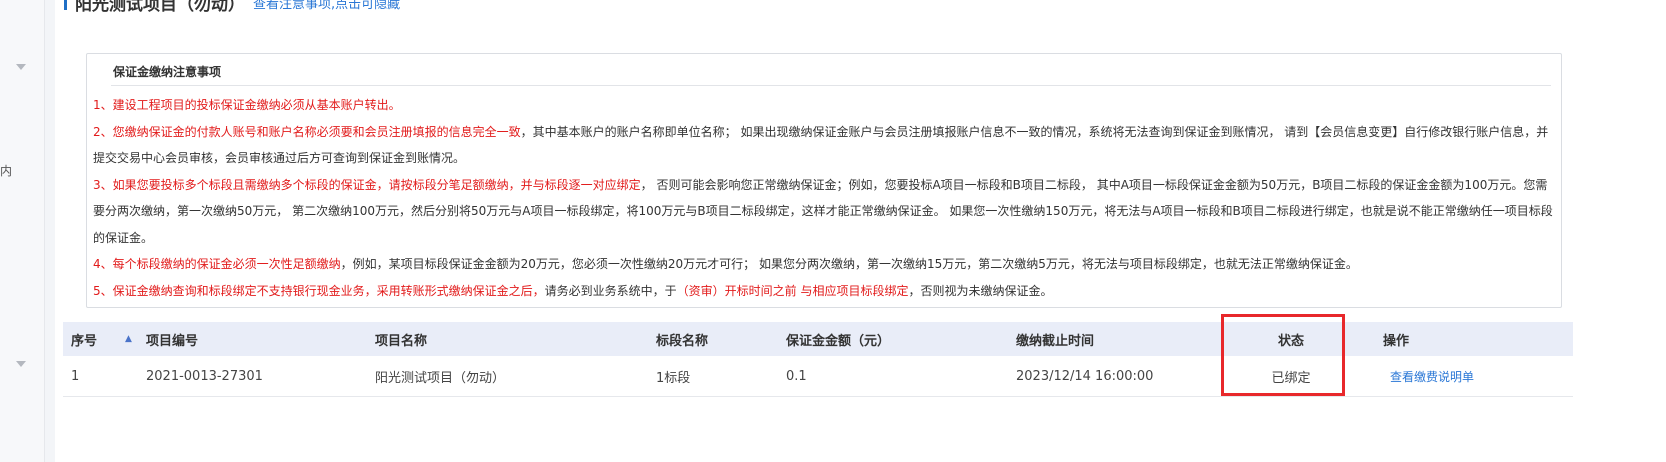  I want to click on notice-item-5-text-2: ，否则视为未缴纳保证金。, so click(980, 290).